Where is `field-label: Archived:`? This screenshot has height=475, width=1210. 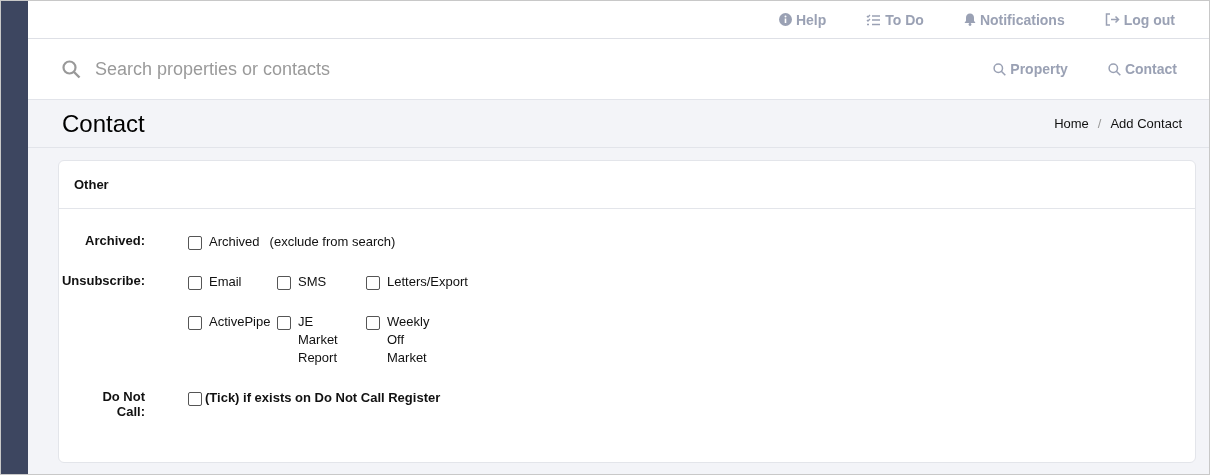 field-label: Archived: is located at coordinates (115, 240).